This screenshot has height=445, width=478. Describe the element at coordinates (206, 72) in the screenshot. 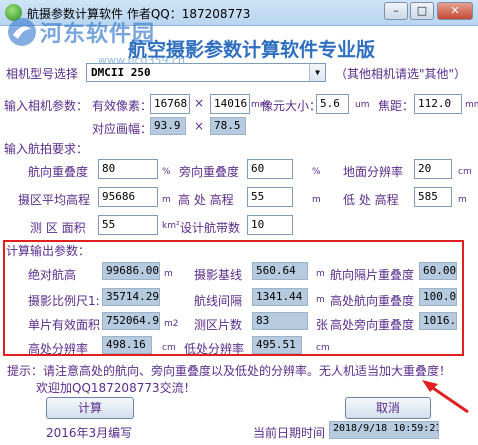

I see `camera-model-select: DMCII 250 ▼` at that location.